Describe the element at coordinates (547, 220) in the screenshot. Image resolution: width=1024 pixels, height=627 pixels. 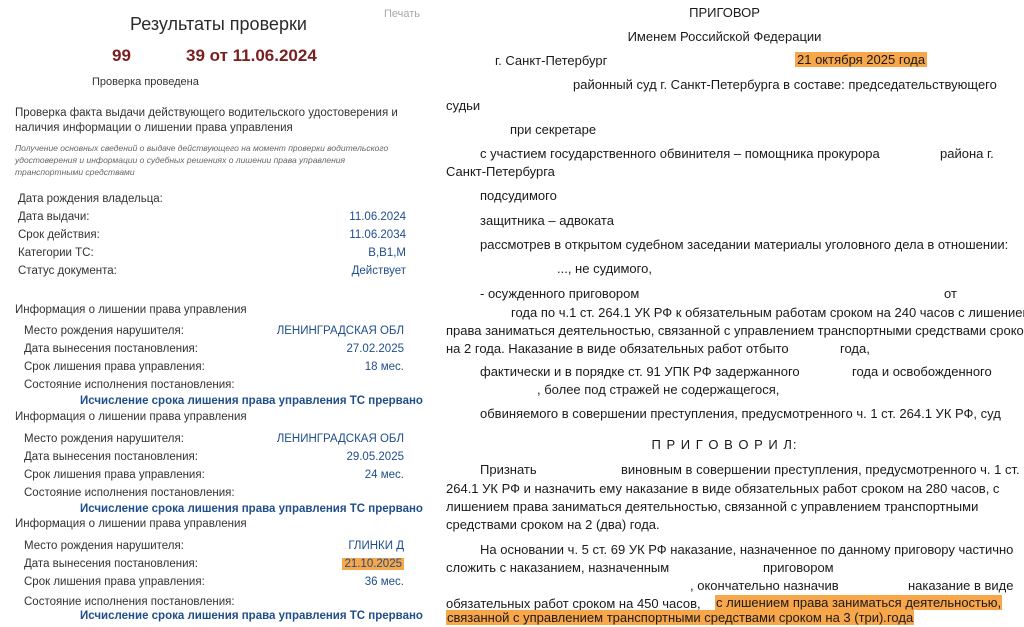
I see `text-line: защитника – адвоката` at that location.